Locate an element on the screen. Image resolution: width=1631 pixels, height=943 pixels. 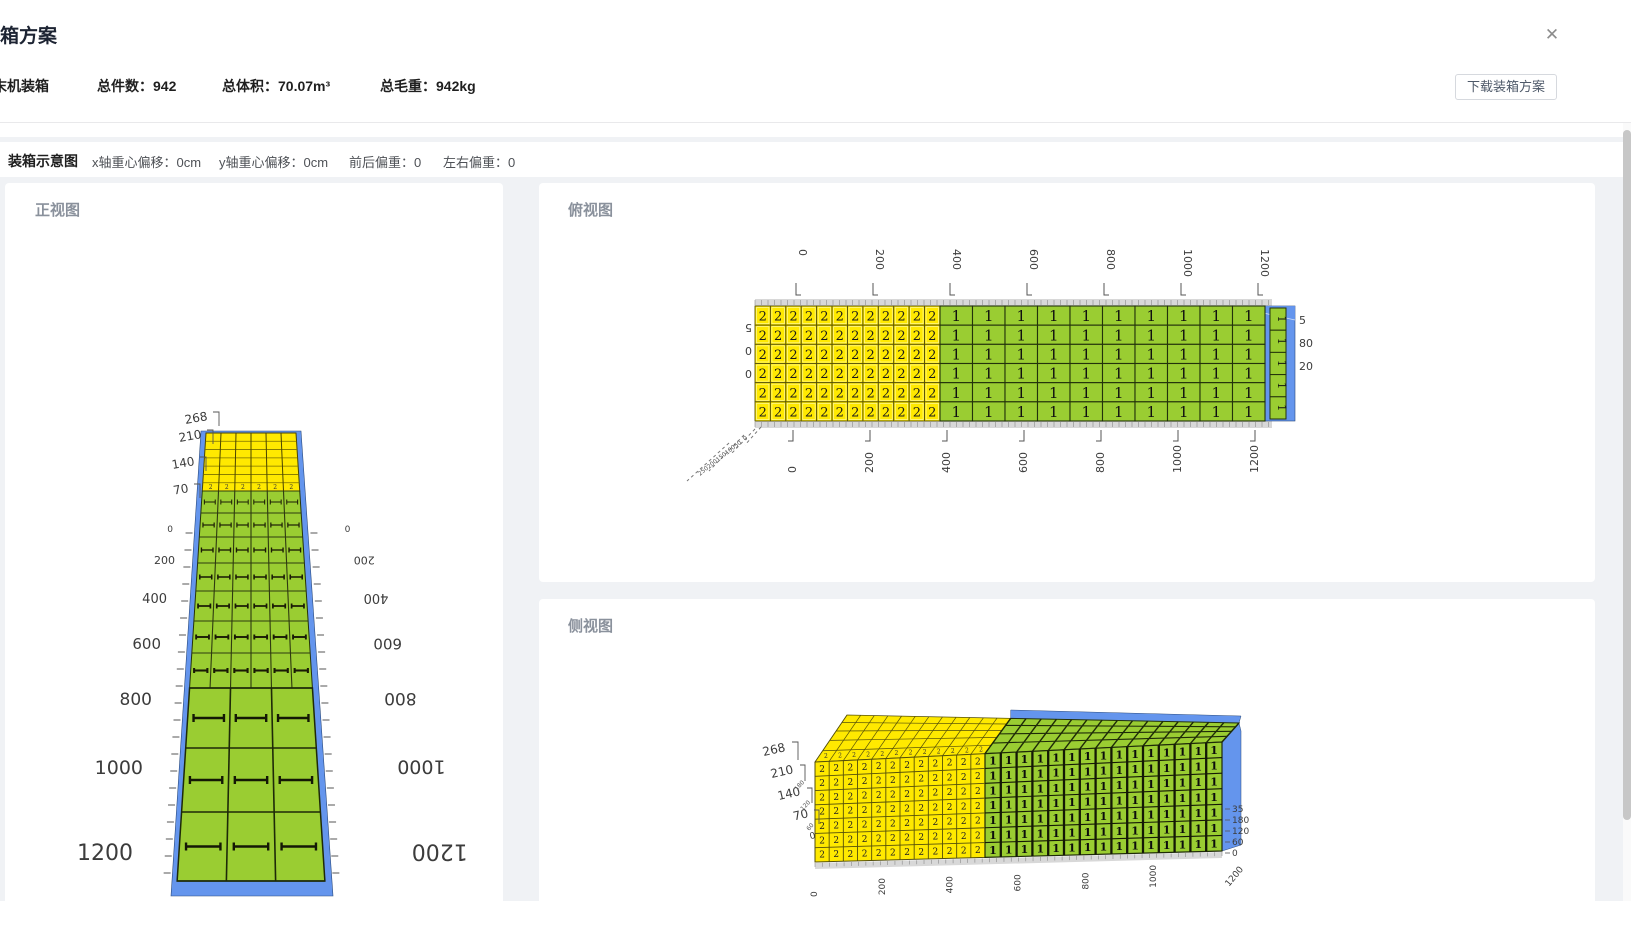
svg-text: 140 is located at coordinates (183, 463).